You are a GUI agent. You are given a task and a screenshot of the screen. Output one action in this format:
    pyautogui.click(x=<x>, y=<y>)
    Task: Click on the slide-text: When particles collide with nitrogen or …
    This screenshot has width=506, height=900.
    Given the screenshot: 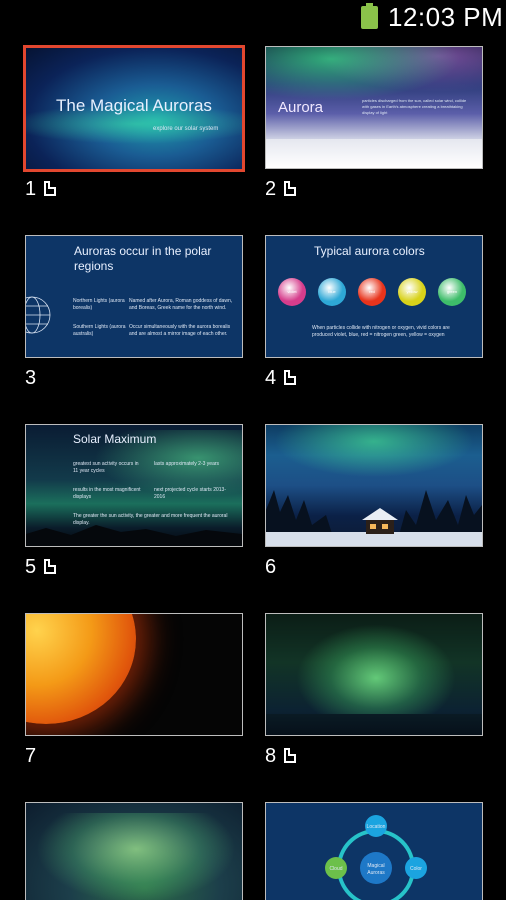 What is the action you would take?
    pyautogui.click(x=381, y=331)
    